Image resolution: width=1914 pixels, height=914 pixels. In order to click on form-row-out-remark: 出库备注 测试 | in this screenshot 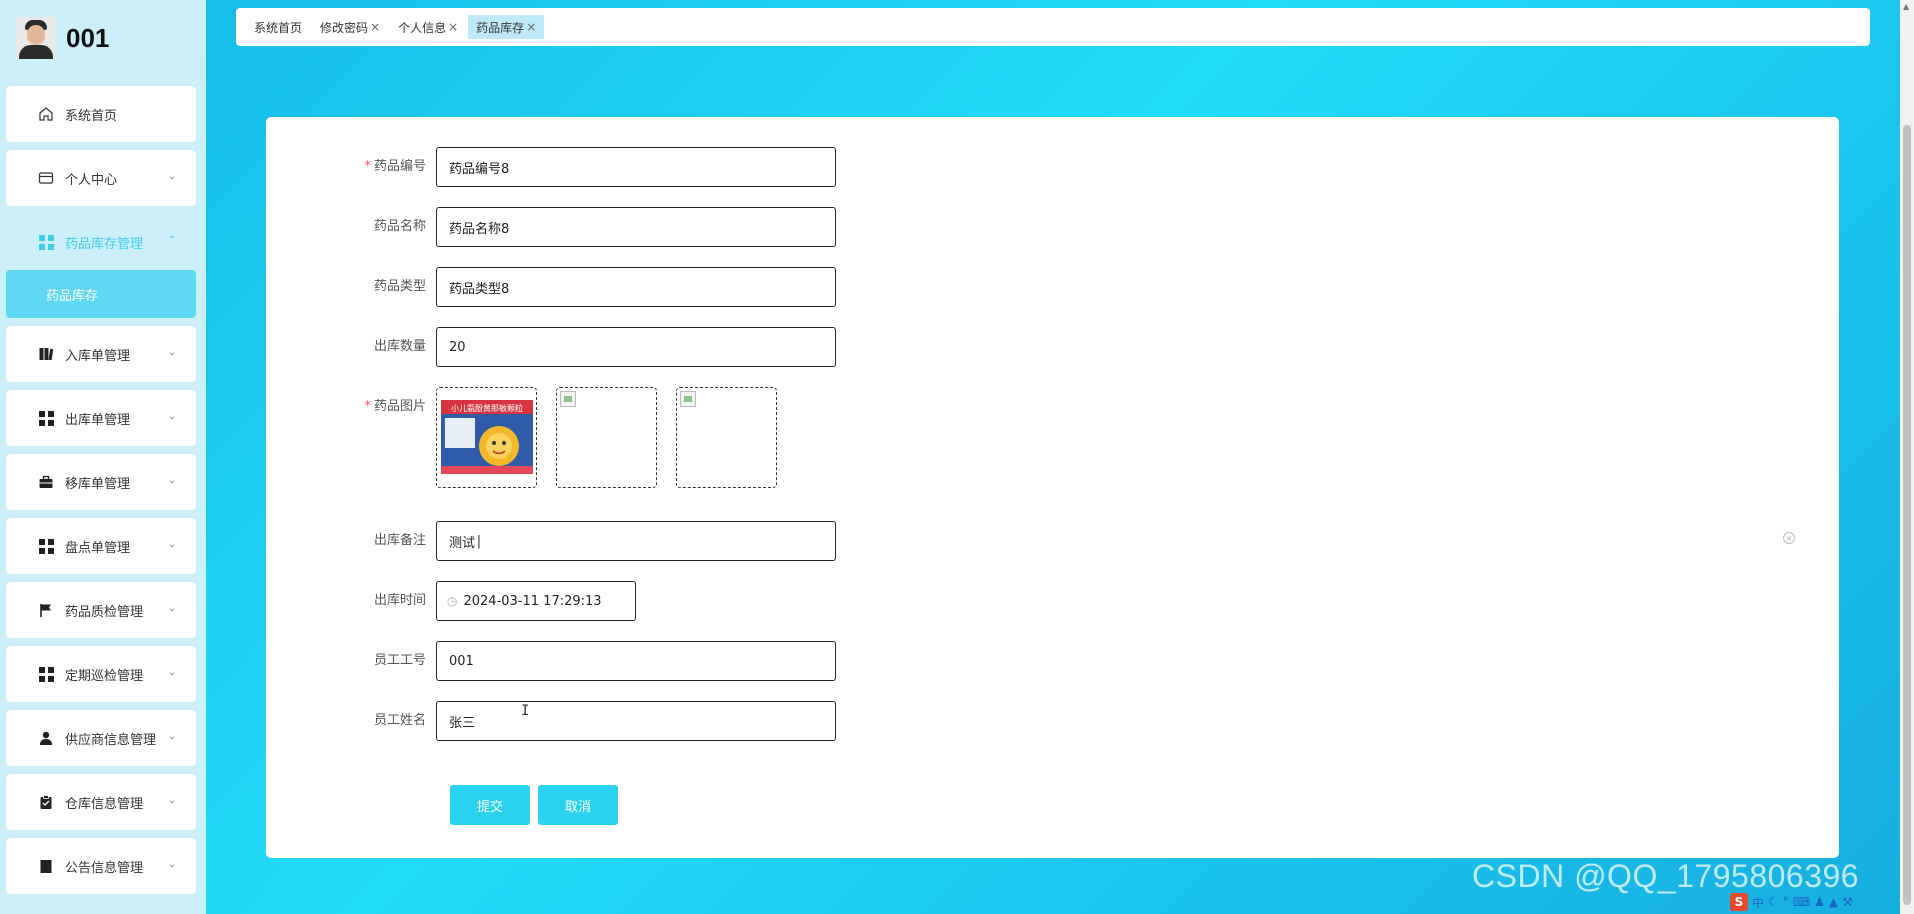, I will do `click(551, 541)`.